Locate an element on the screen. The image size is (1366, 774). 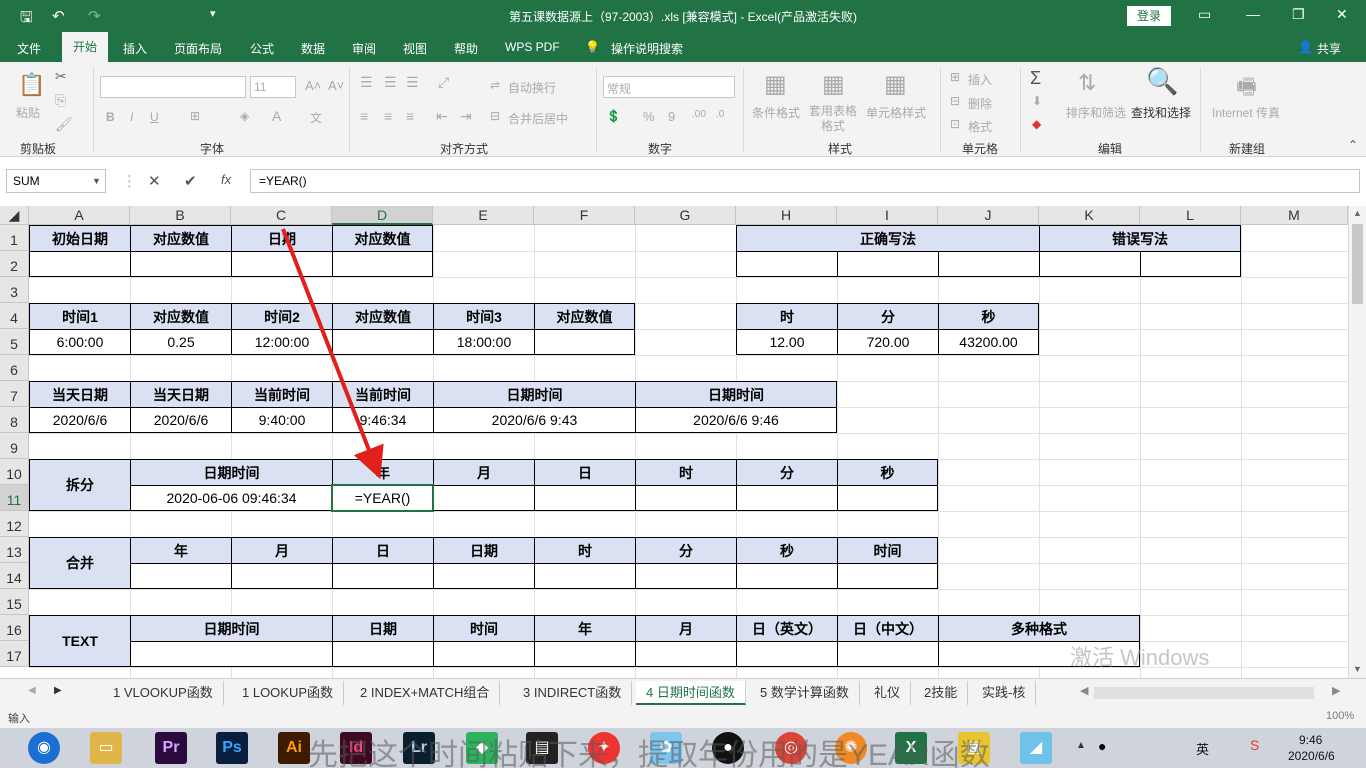
align-right-icon: ≡ is located at coordinates (410, 116).